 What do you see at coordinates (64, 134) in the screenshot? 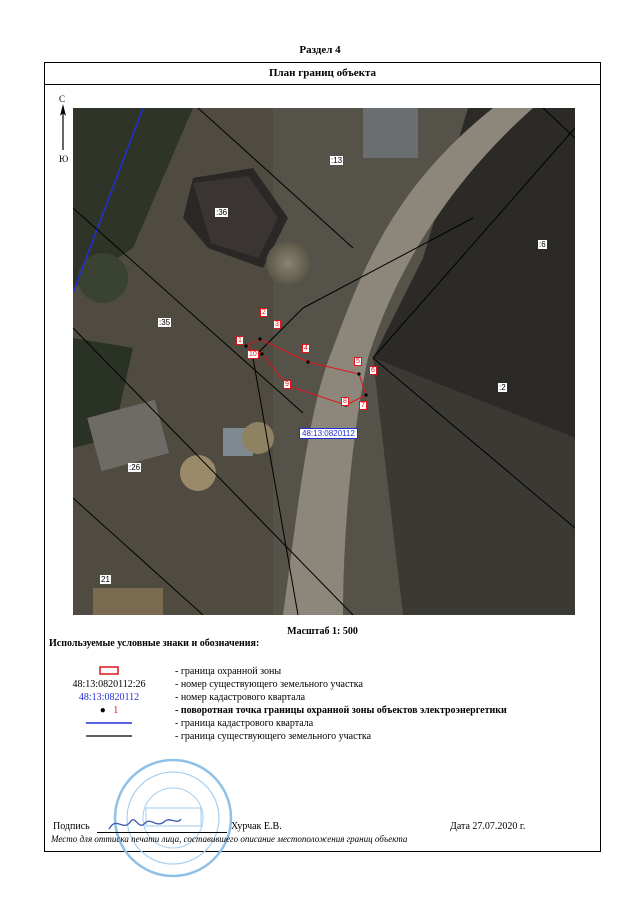
I see `north-arrow: С Ю` at bounding box center [64, 134].